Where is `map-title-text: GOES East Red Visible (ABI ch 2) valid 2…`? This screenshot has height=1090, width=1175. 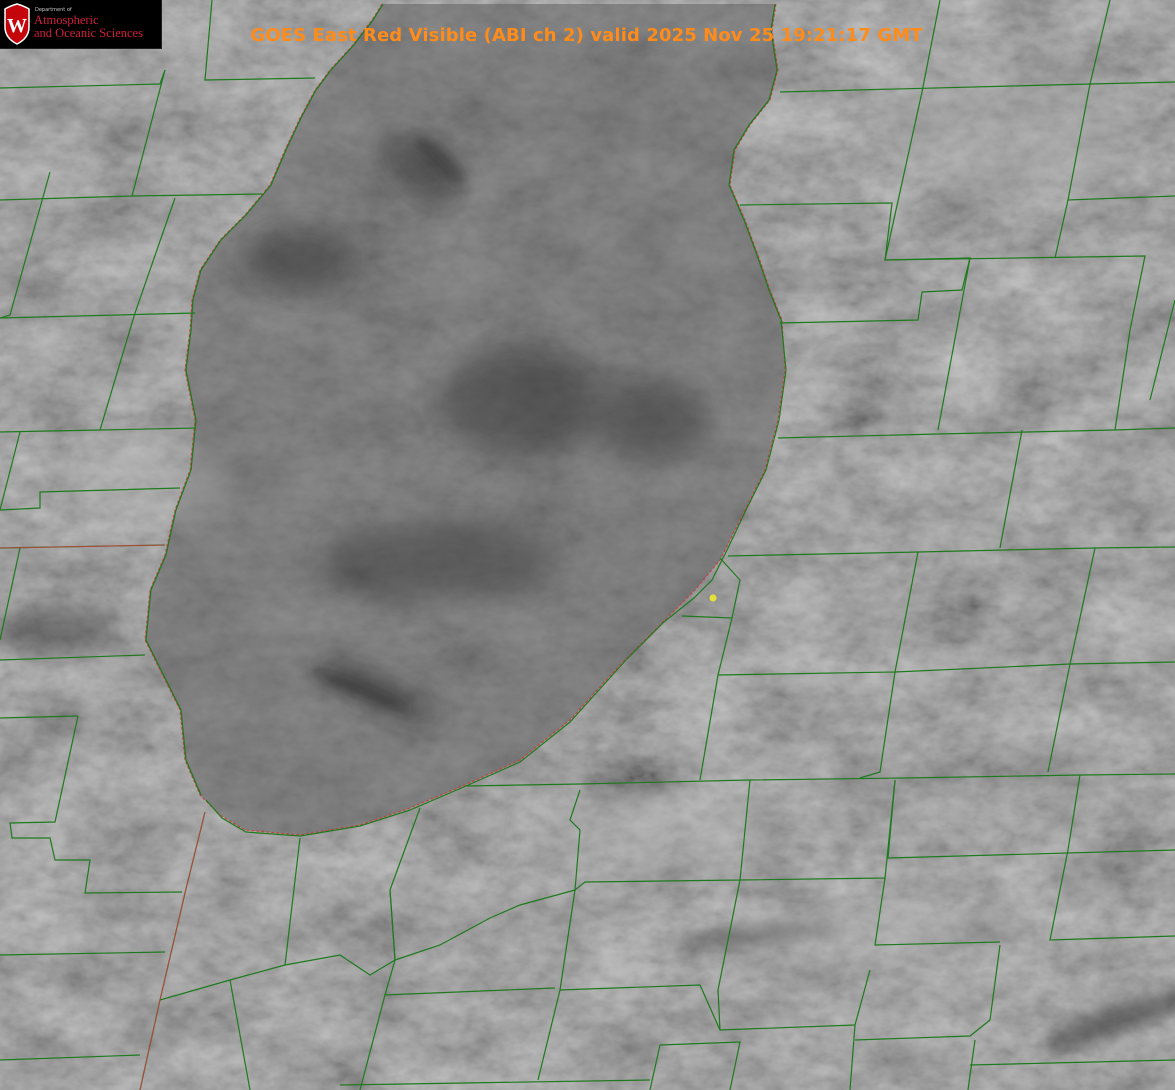 map-title-text: GOES East Red Visible (ABI ch 2) valid 2… is located at coordinates (586, 35).